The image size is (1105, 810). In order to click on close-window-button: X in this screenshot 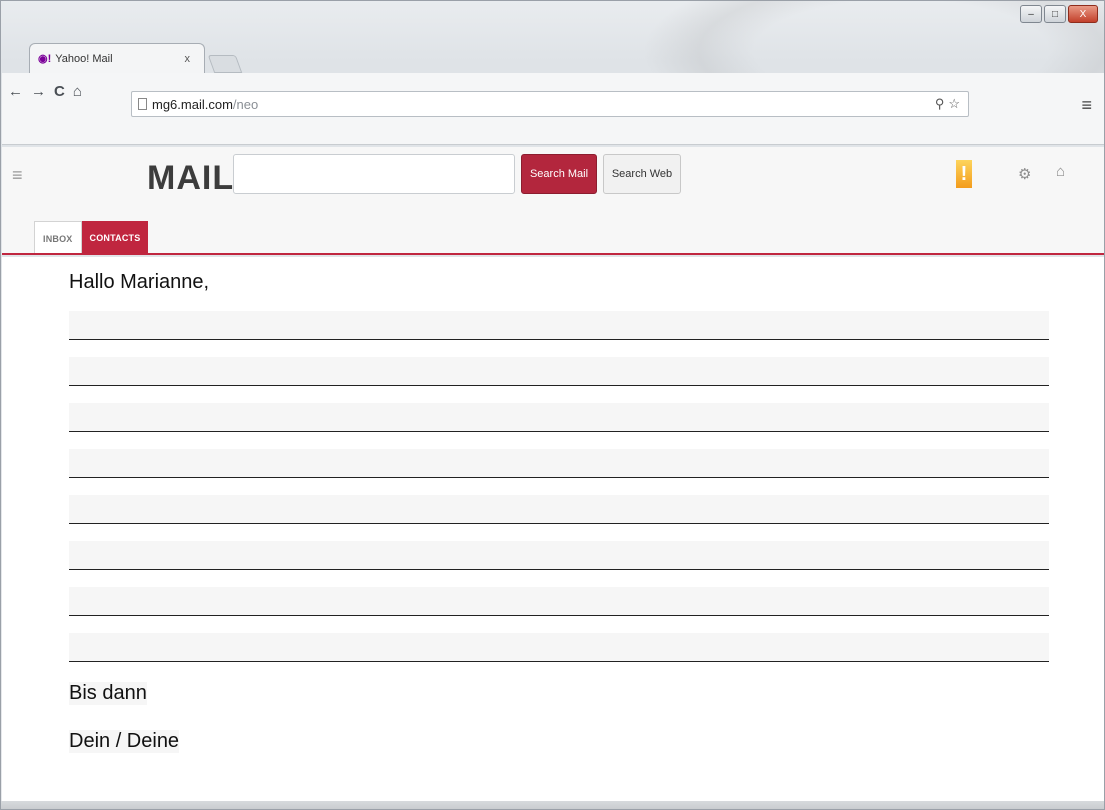, I will do `click(1083, 14)`.